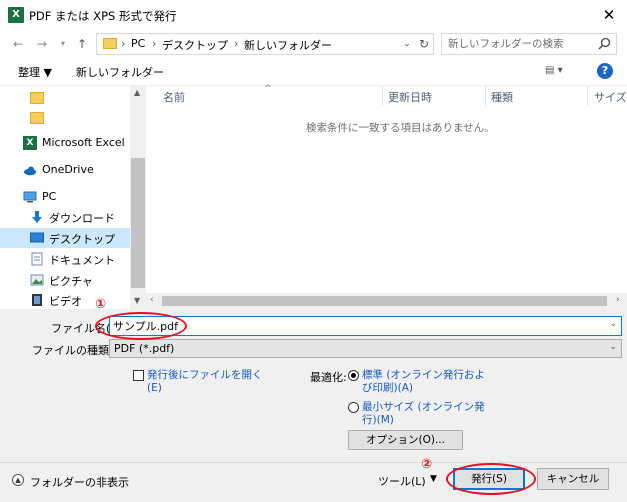 The height and width of the screenshot is (502, 627). I want to click on back-button: ←, so click(18, 44).